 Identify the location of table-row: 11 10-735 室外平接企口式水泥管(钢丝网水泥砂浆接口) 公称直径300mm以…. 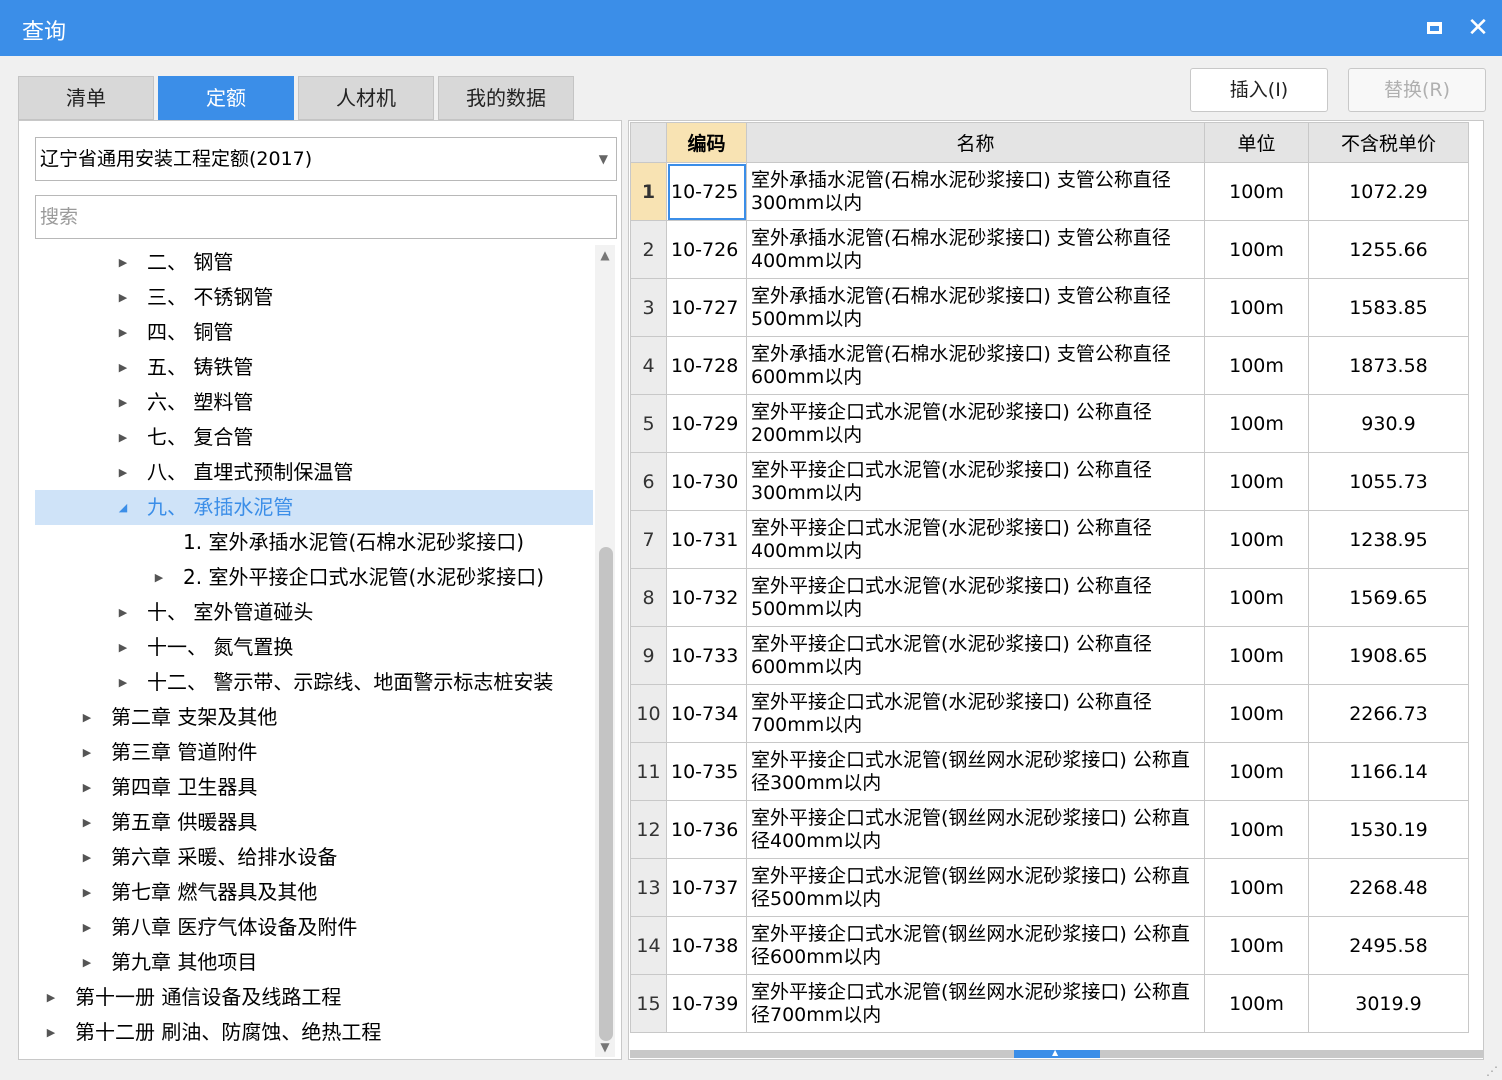
(1049, 771).